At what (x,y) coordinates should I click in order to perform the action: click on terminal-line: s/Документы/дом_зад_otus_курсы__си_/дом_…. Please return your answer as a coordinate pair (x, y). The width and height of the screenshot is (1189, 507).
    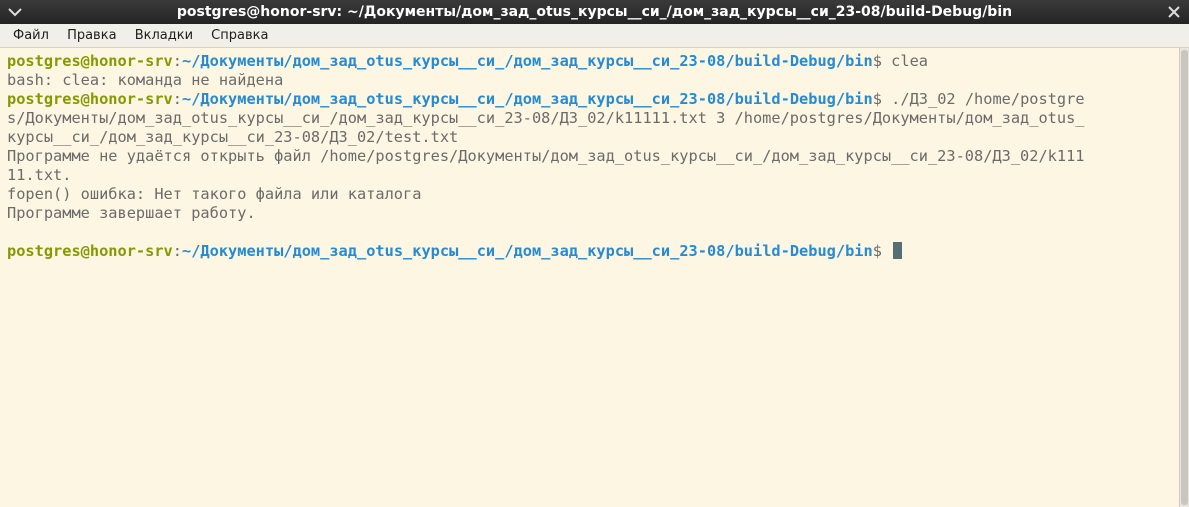
    Looking at the image, I should click on (546, 118).